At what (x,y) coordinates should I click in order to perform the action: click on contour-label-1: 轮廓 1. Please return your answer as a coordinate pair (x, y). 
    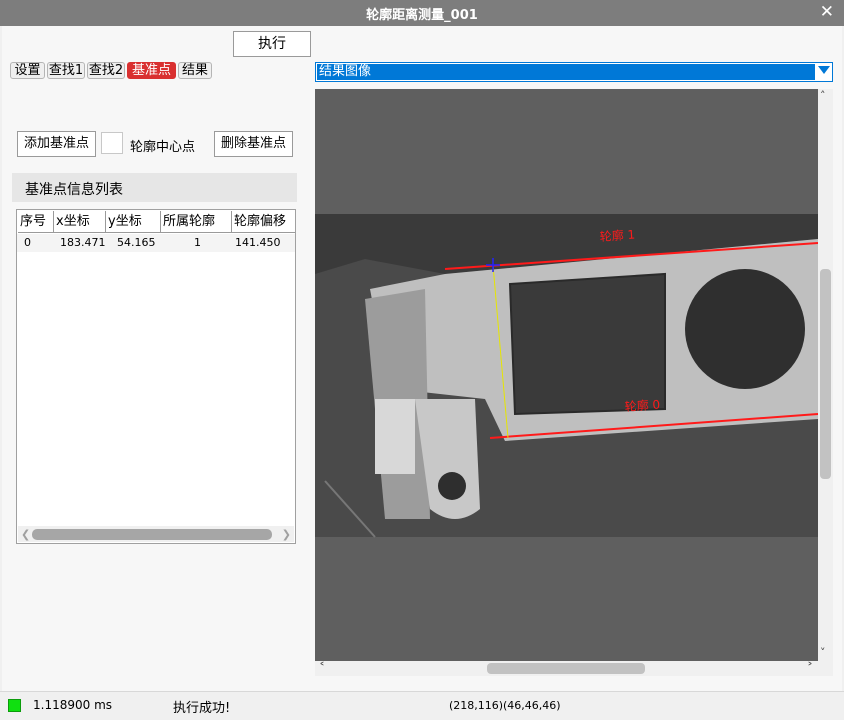
    Looking at the image, I should click on (617, 235).